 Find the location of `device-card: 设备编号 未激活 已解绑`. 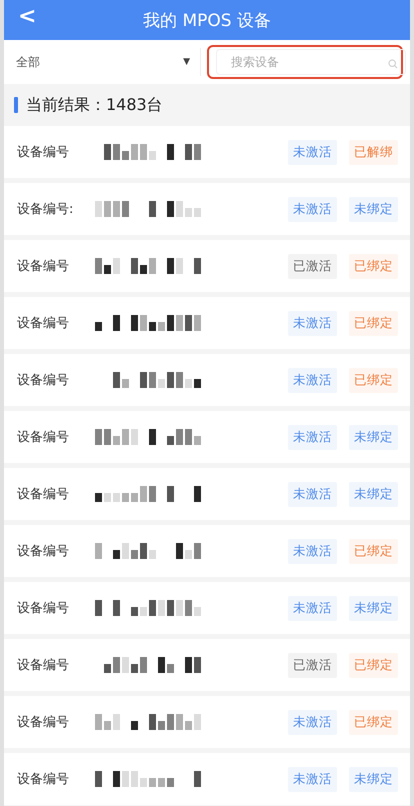

device-card: 设备编号 未激活 已解绑 is located at coordinates (207, 152).